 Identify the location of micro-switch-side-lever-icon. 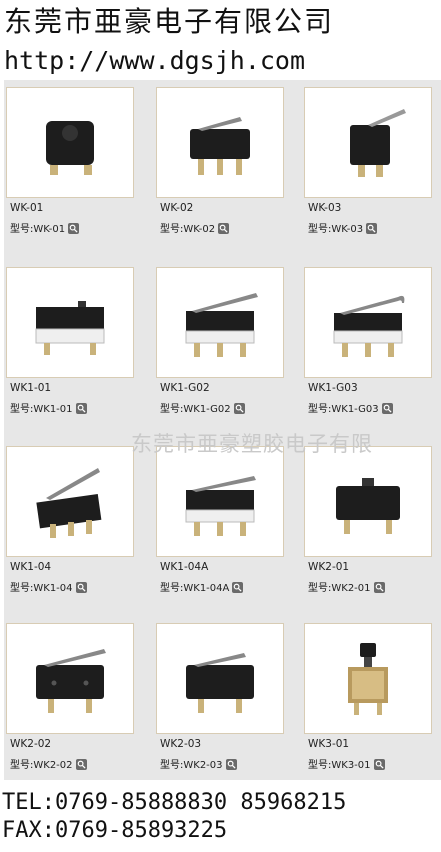
(378, 142).